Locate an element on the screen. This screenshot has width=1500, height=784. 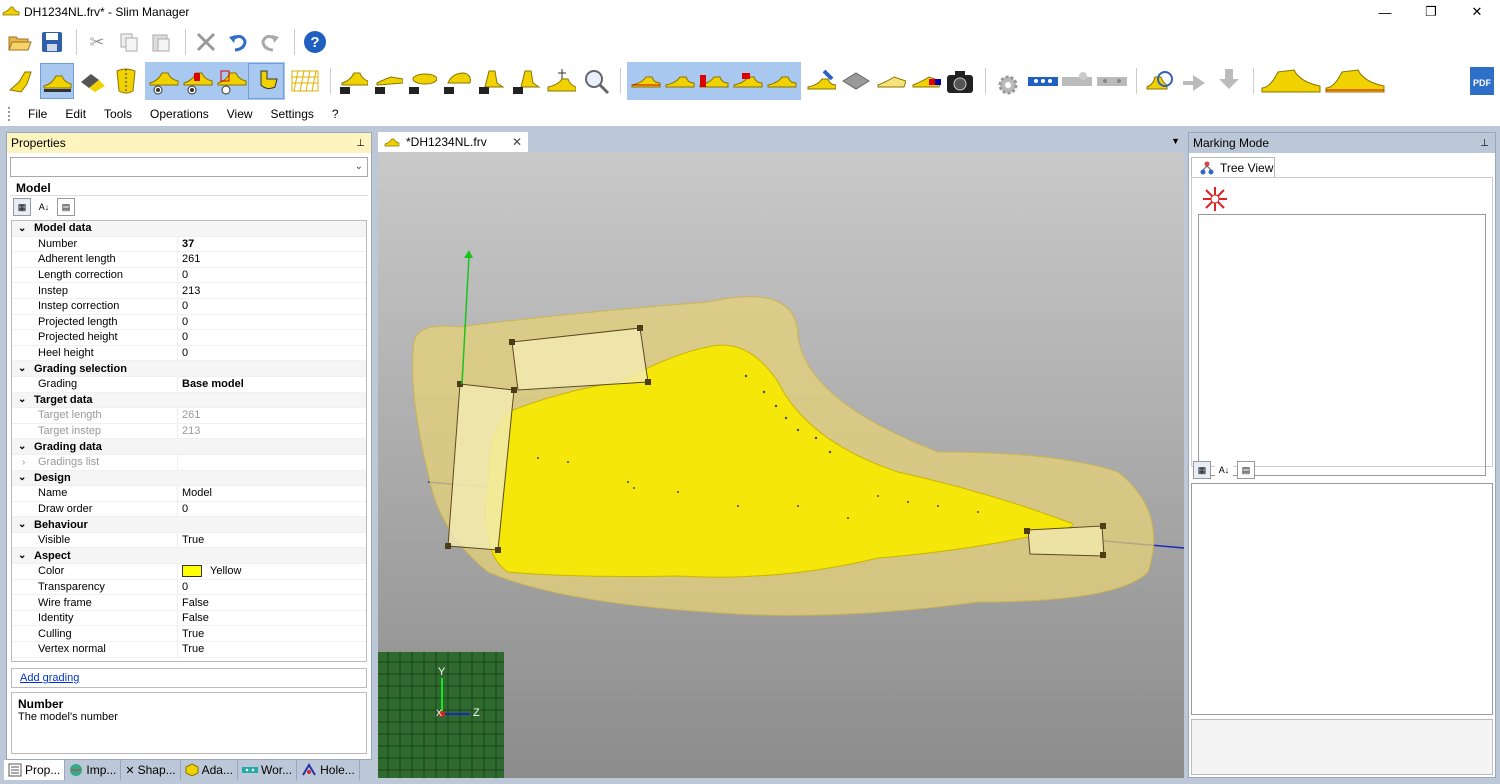
color-map-tool is located at coordinates (925, 81).